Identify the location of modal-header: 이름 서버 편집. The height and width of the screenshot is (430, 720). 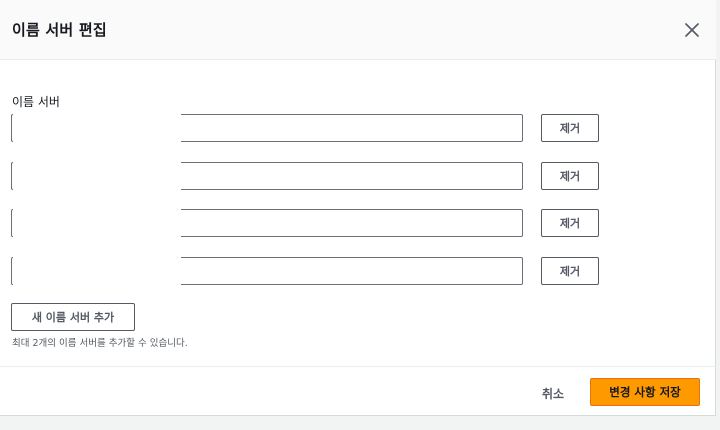
(358, 30).